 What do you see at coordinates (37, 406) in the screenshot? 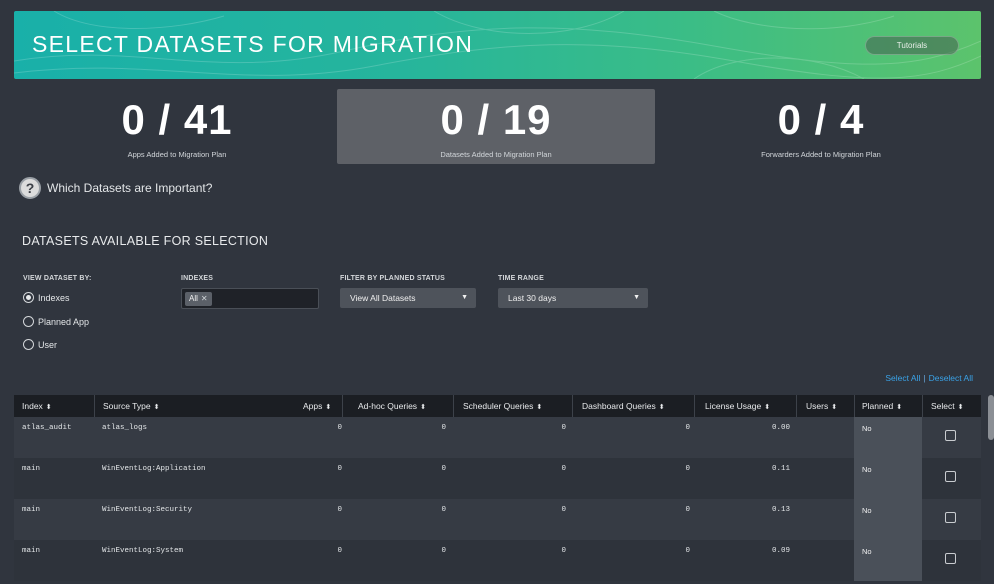
I see `column-header-index: Index ⬍` at bounding box center [37, 406].